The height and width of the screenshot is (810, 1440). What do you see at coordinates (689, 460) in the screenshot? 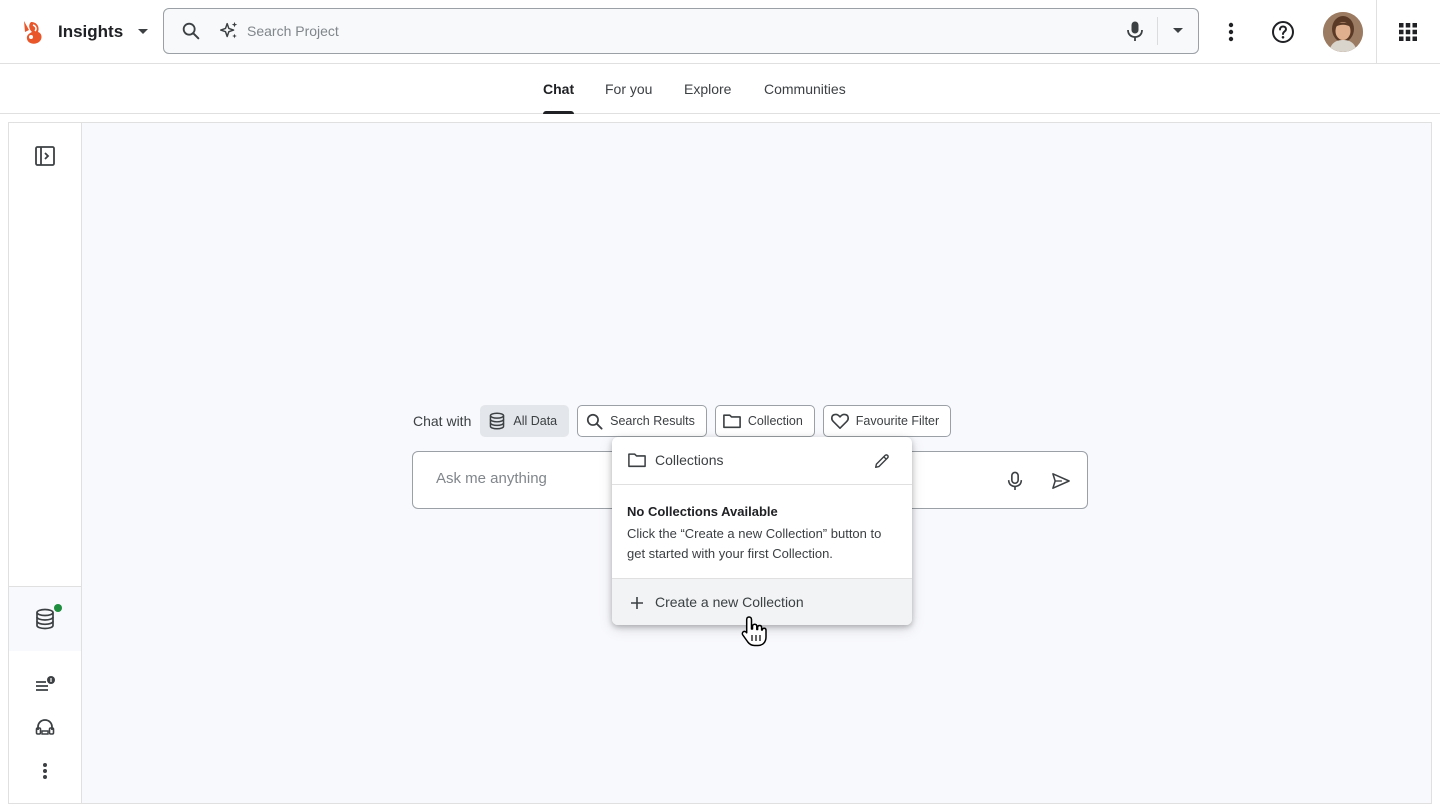
I see `collections-title: Collections` at bounding box center [689, 460].